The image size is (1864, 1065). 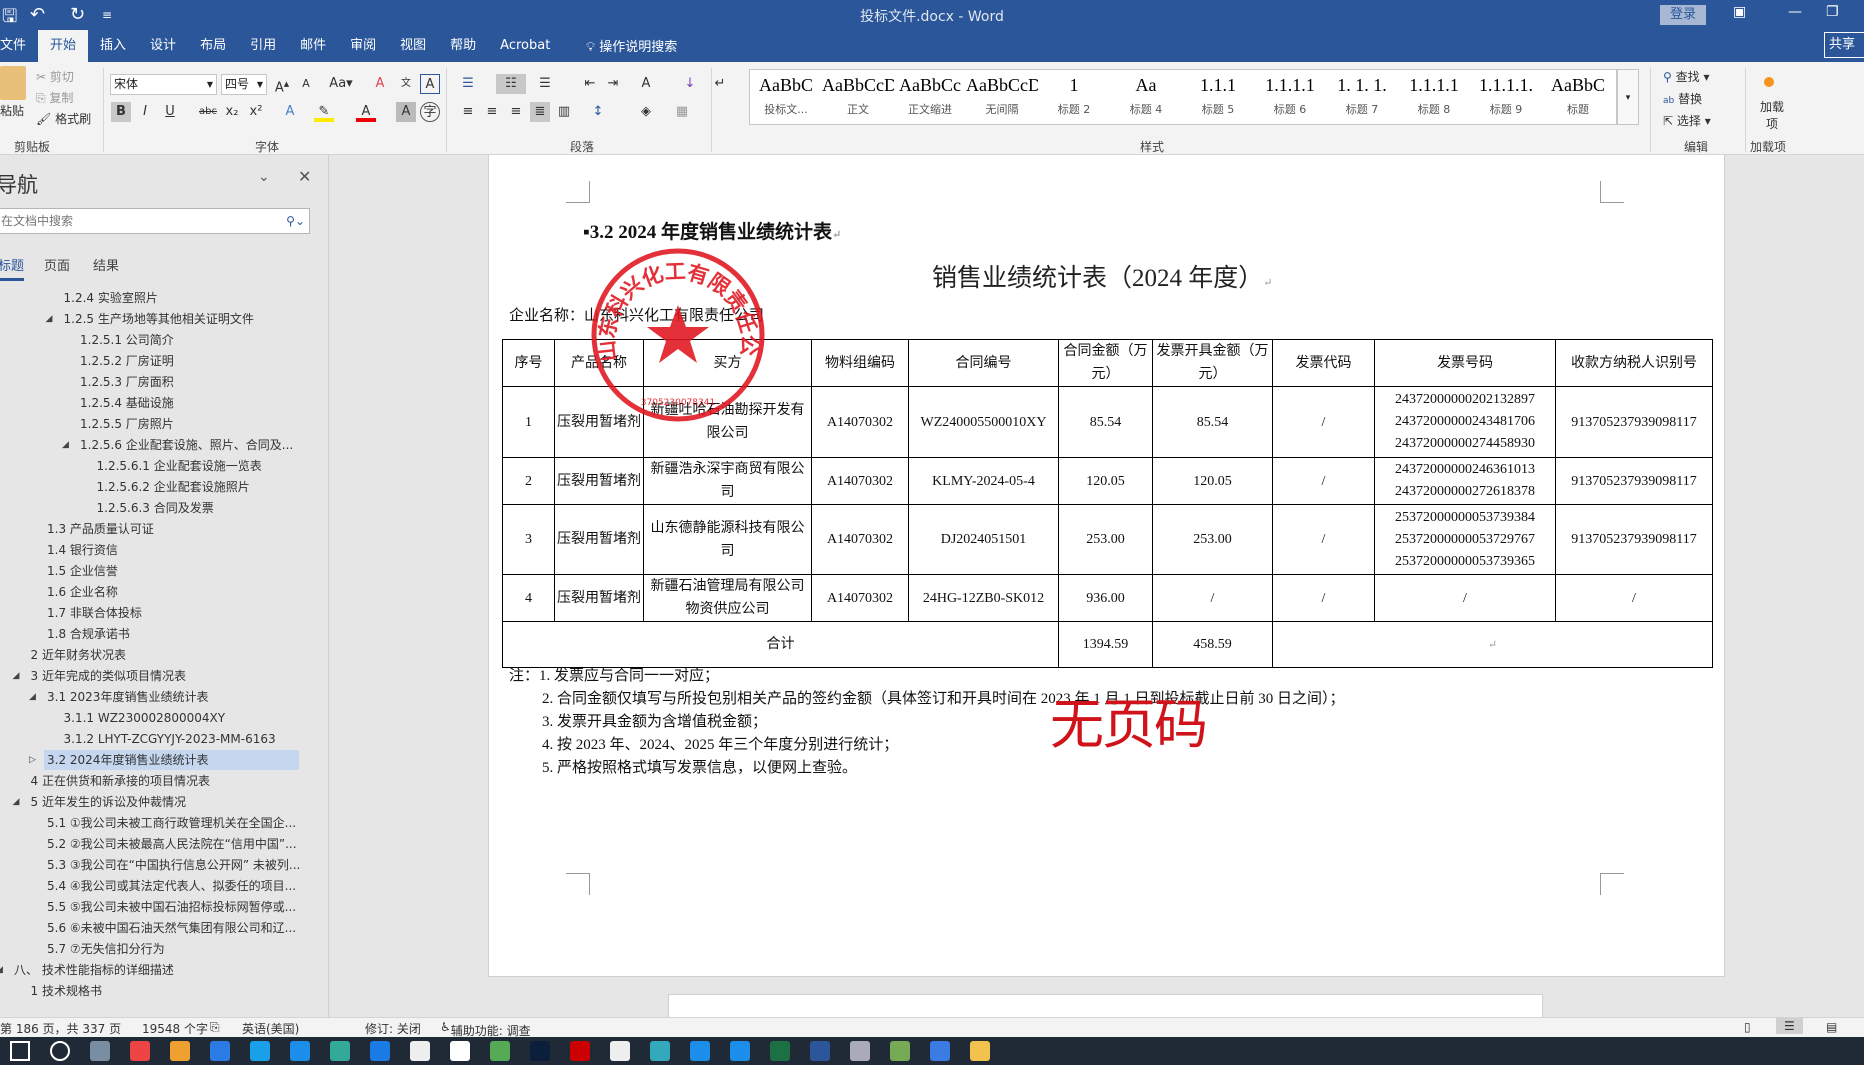 What do you see at coordinates (306, 84) in the screenshot?
I see `shrink-font-icon: A` at bounding box center [306, 84].